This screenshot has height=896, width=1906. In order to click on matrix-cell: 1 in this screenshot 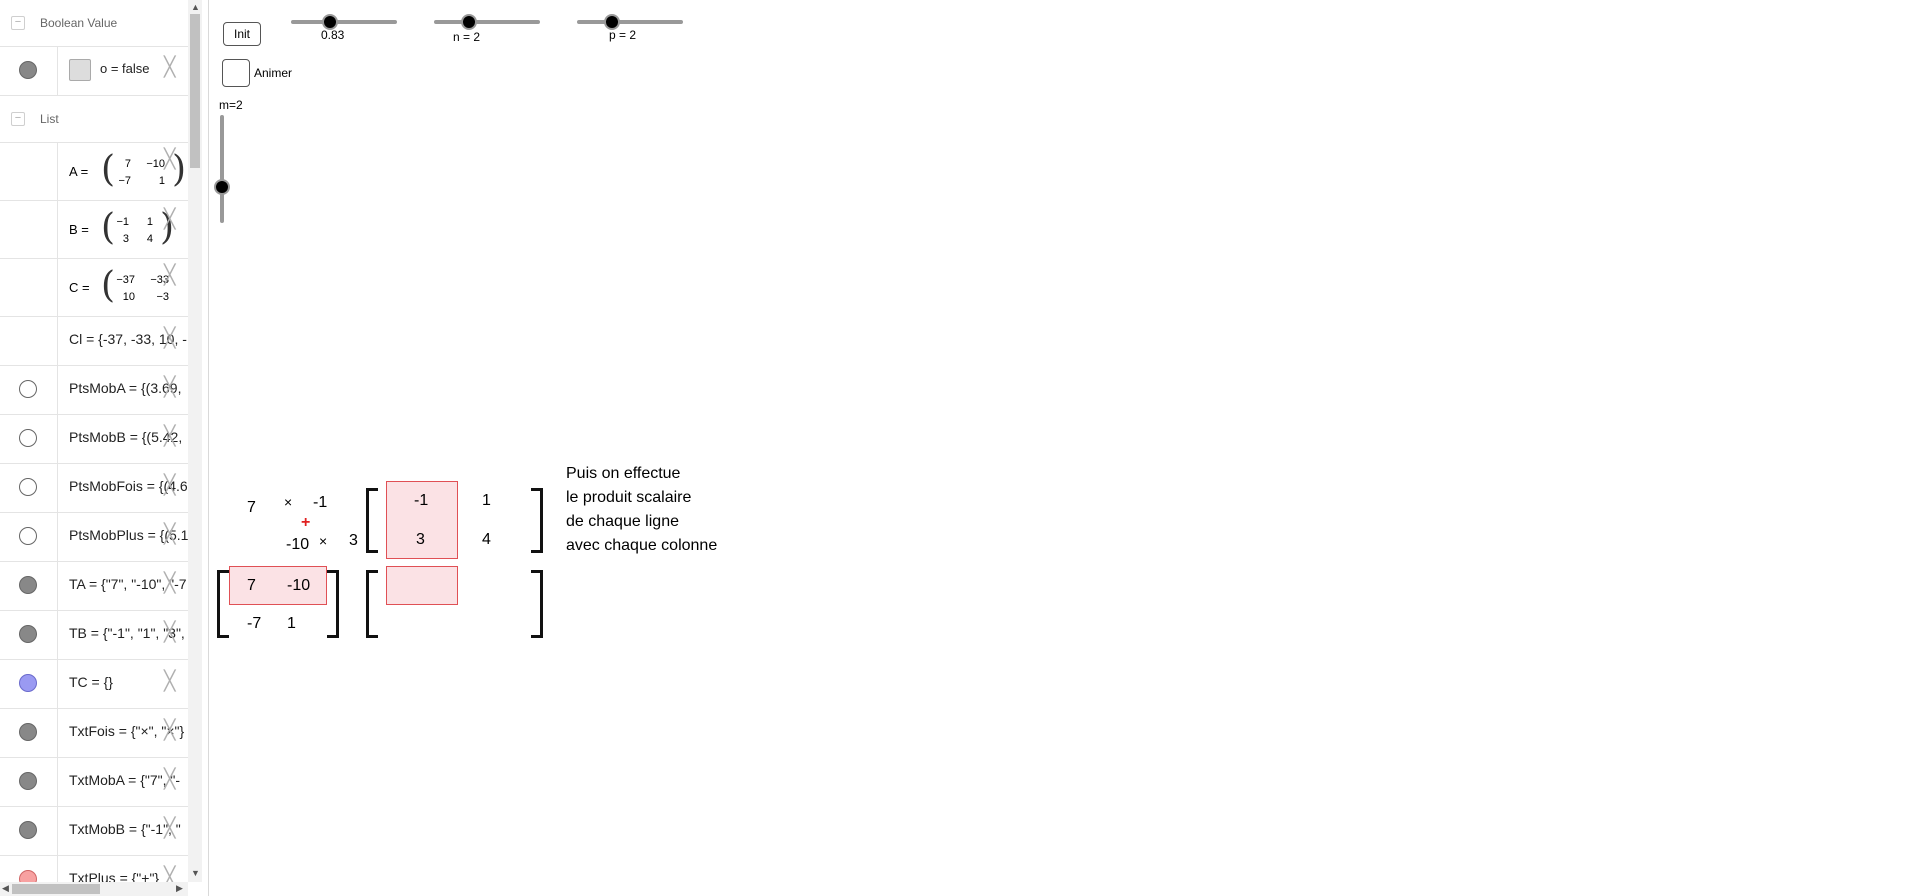, I will do `click(149, 222)`.